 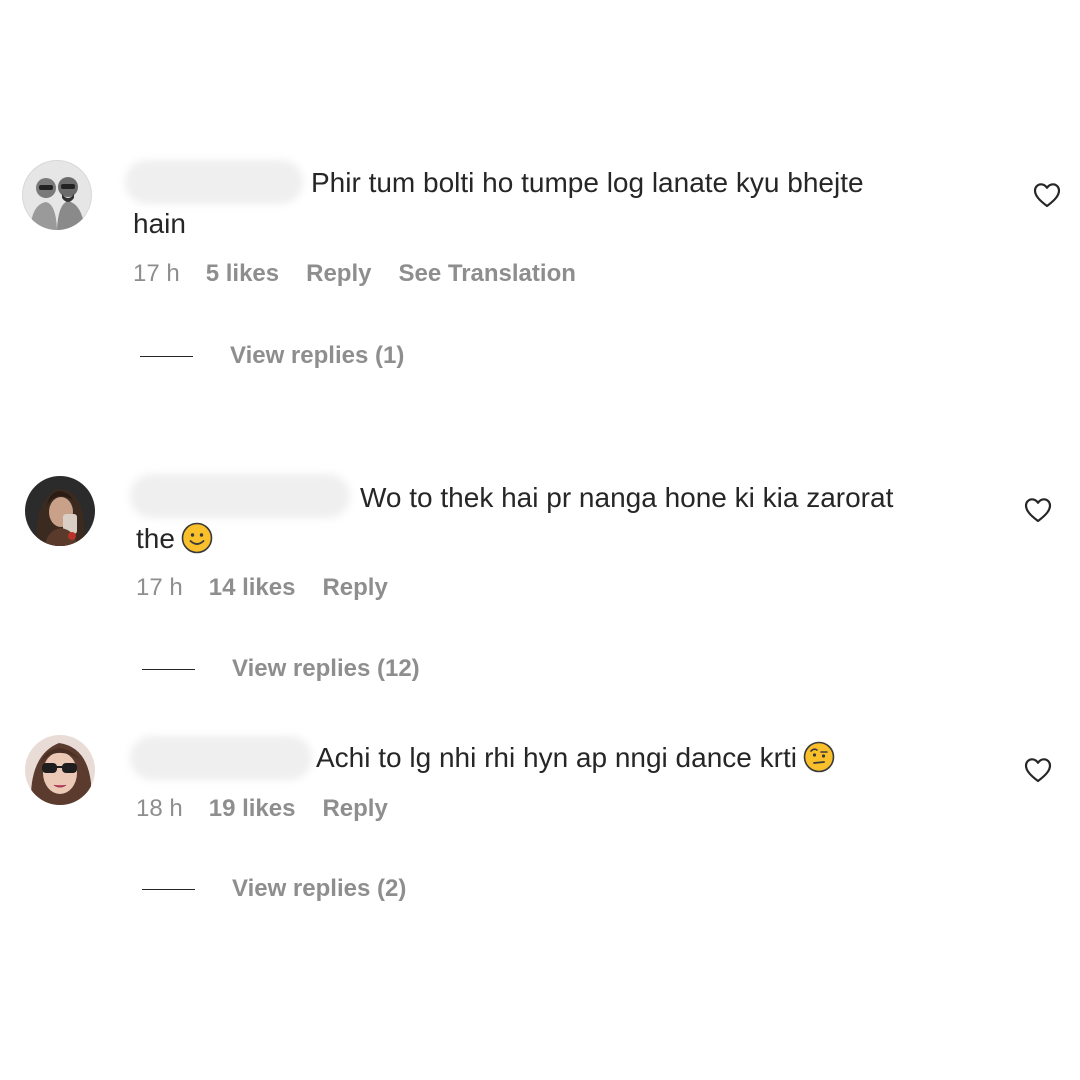 I want to click on comment-meta: 18 h 19 likes Reply, so click(x=275, y=809).